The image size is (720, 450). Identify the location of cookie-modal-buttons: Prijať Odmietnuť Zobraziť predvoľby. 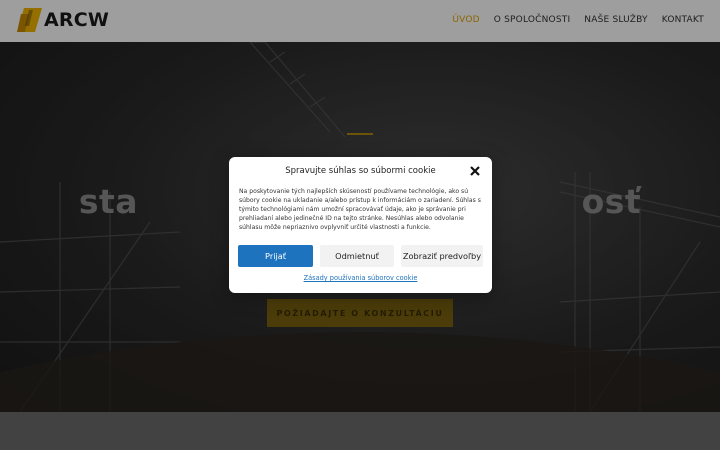
(360, 256).